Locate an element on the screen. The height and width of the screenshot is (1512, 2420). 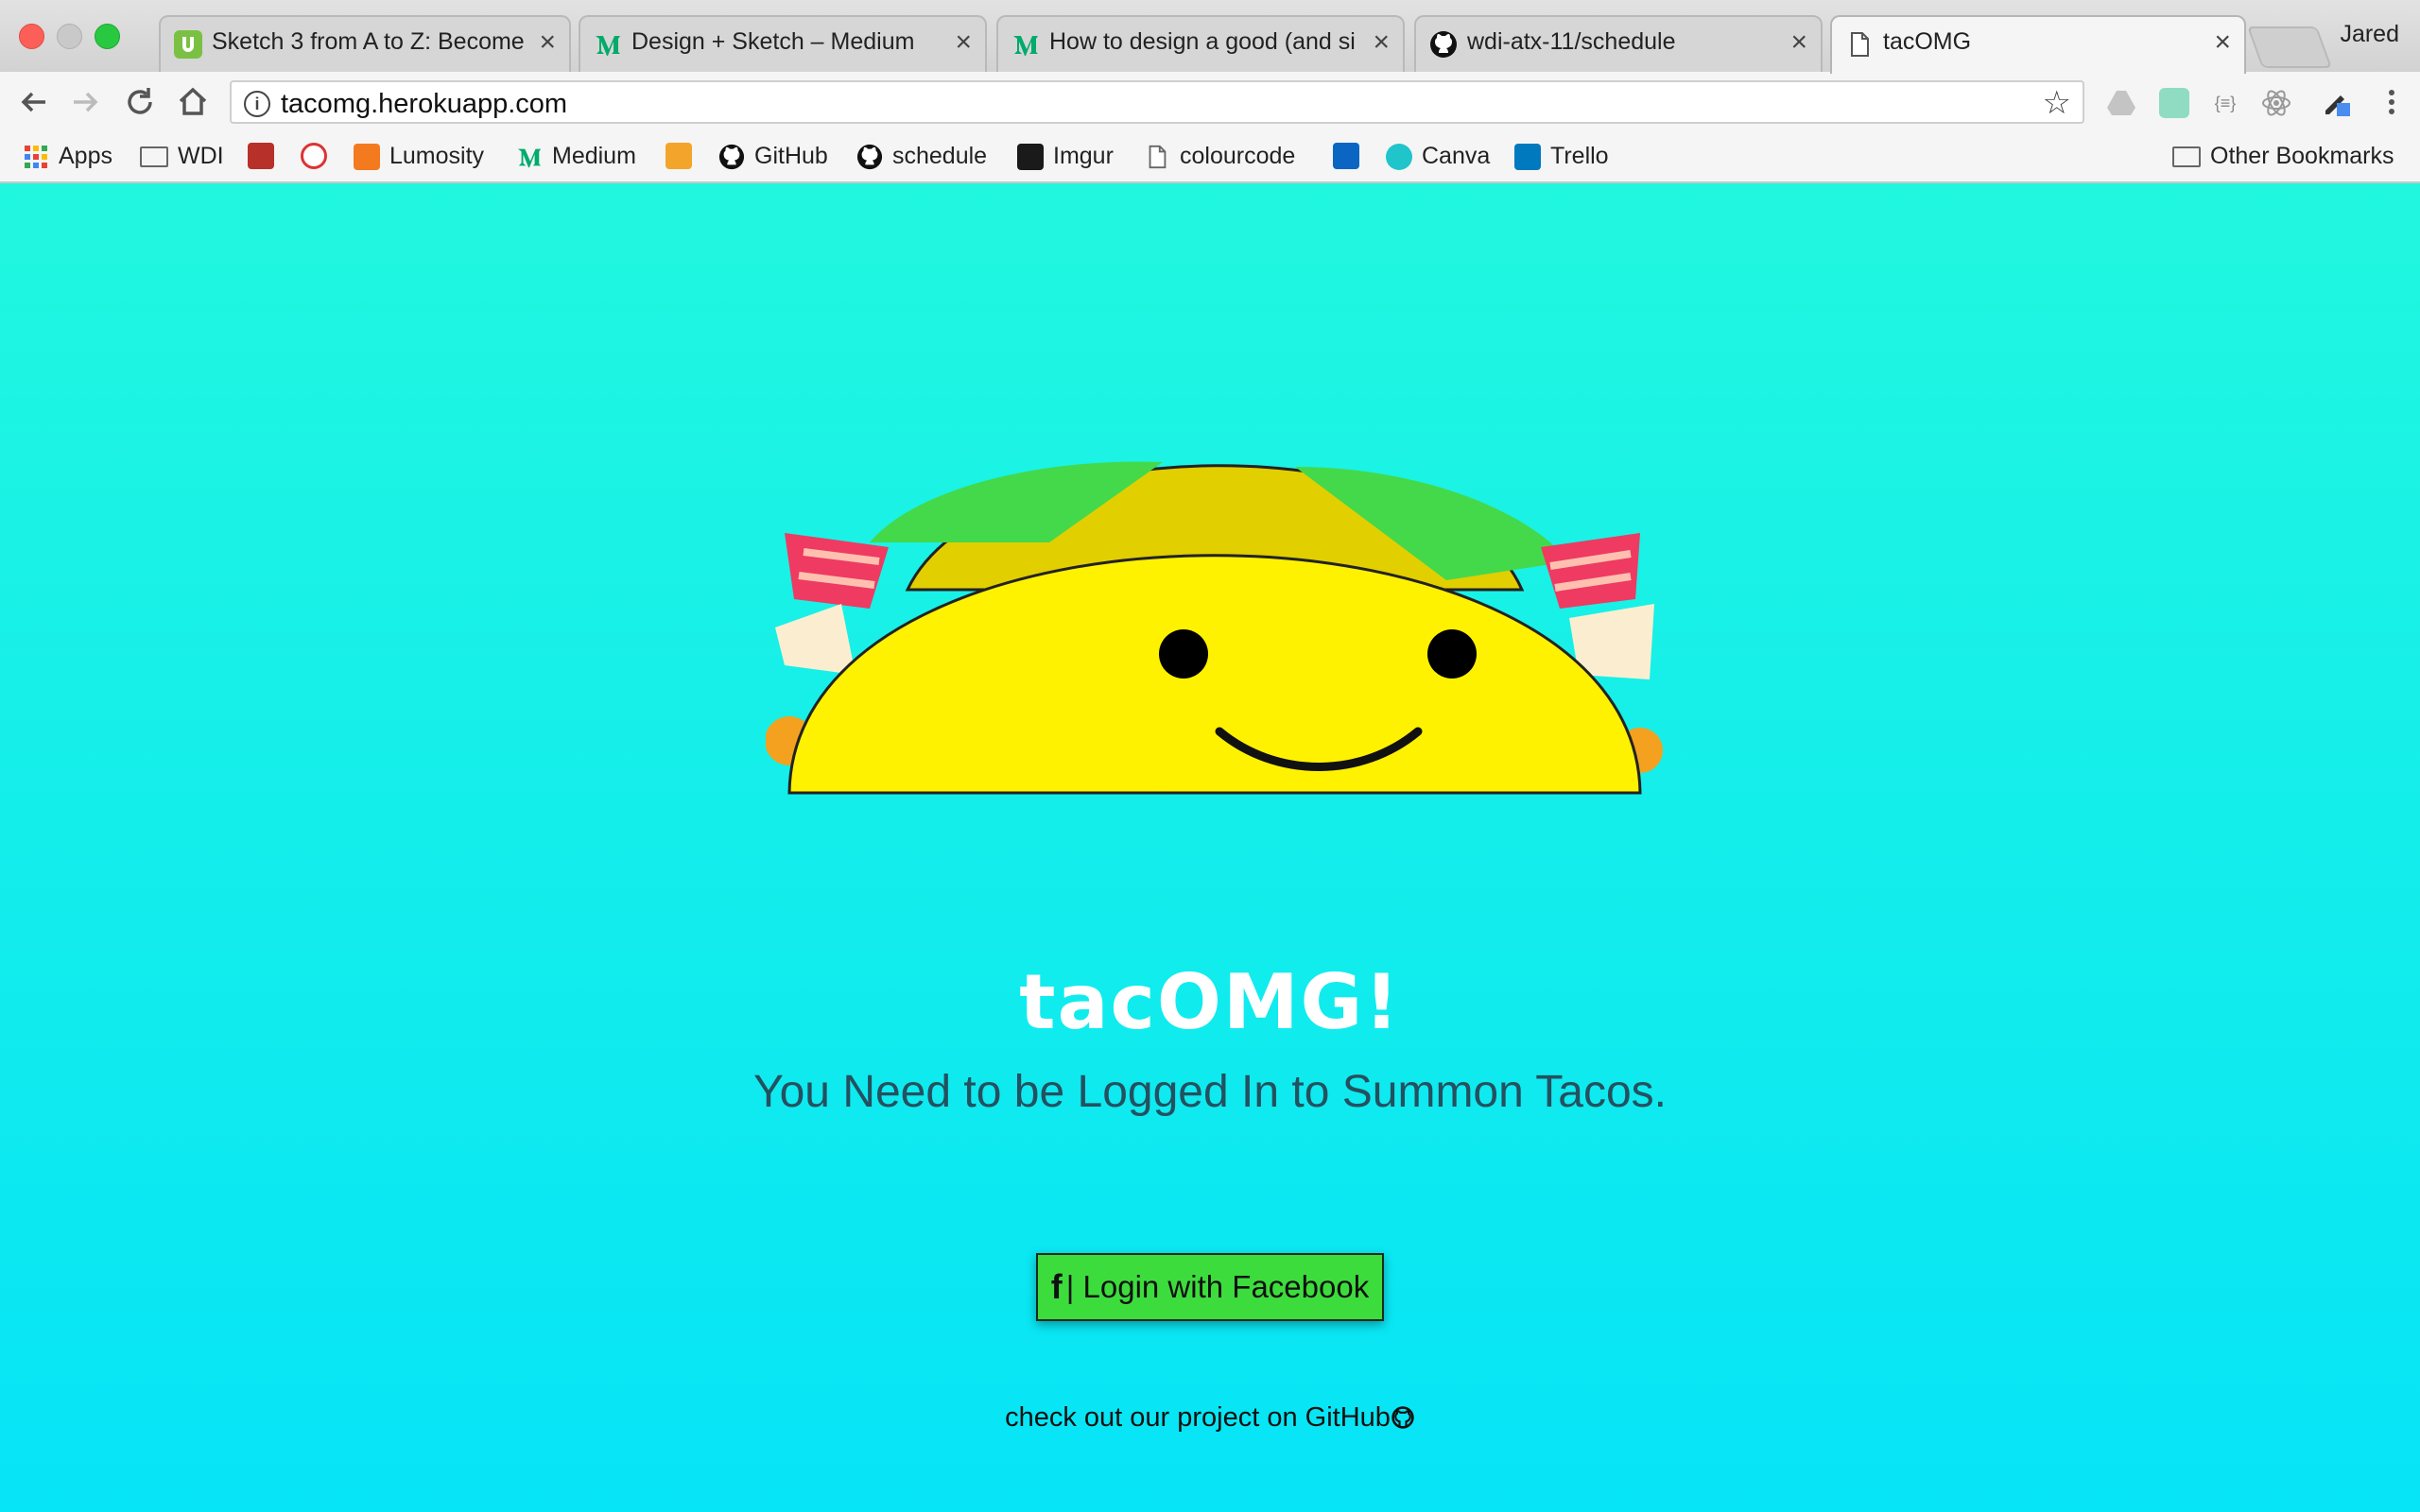
bookmark-label: Canva is located at coordinates (1456, 156).